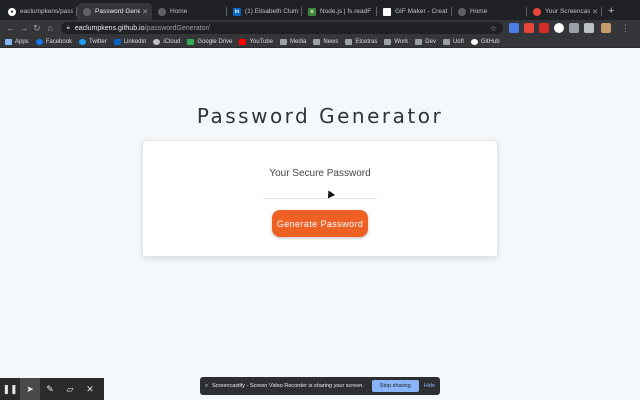  Describe the element at coordinates (237, 11) in the screenshot. I see `linkedin-icon: in` at that location.